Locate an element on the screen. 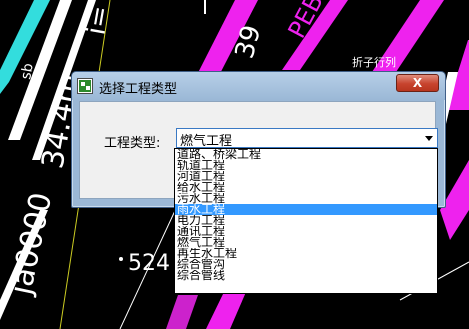  project-type-combobox: 燃气工程 is located at coordinates (307, 138).